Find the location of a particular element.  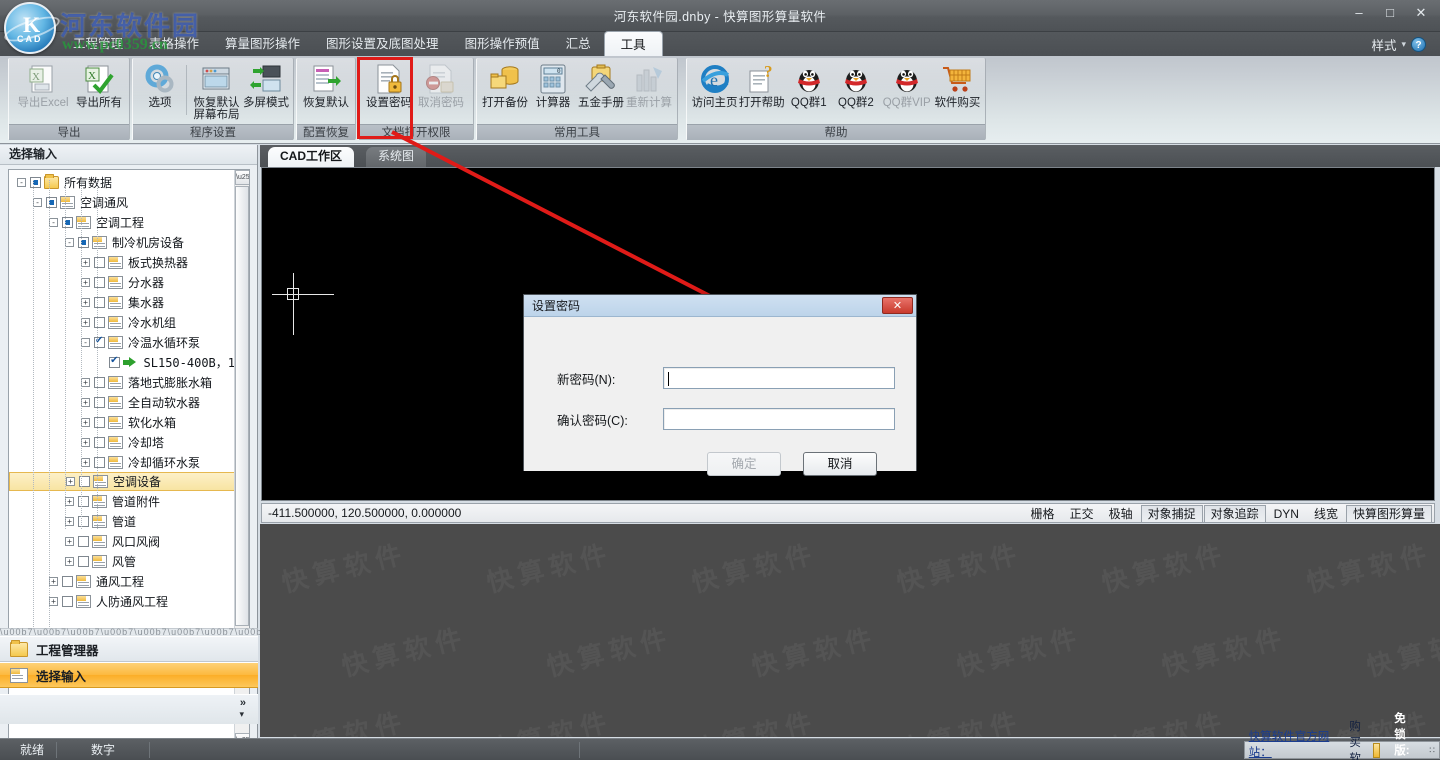

official-site-link: 快算软件官方网站：www.ksuan.net.cn is located at coordinates (1295, 744).